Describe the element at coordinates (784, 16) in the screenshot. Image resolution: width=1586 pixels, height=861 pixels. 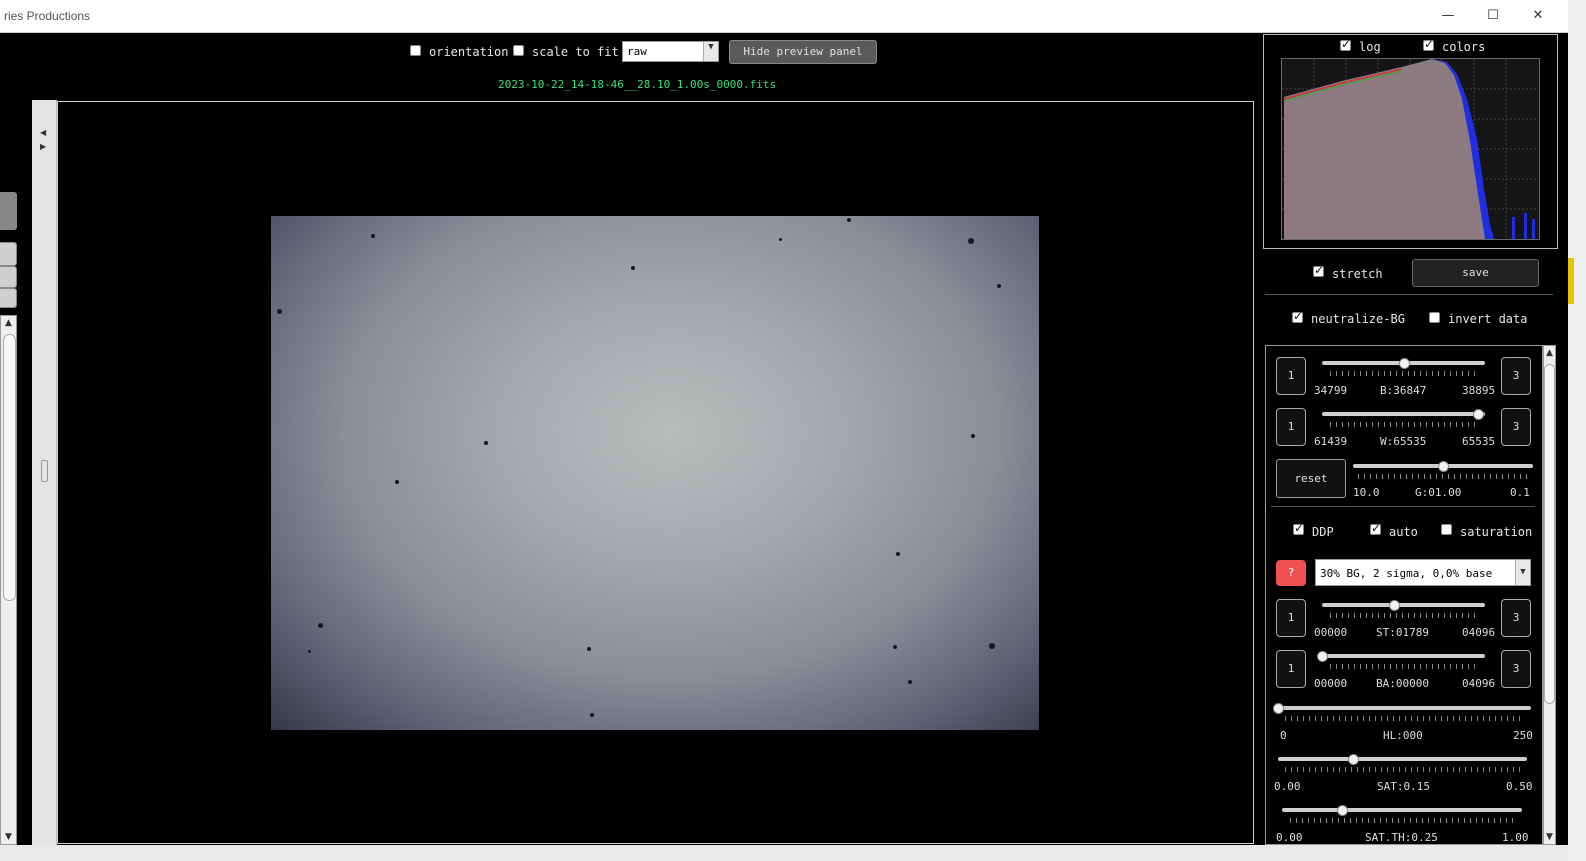
I see `title-bar: ries Productions — ☐ ✕` at that location.